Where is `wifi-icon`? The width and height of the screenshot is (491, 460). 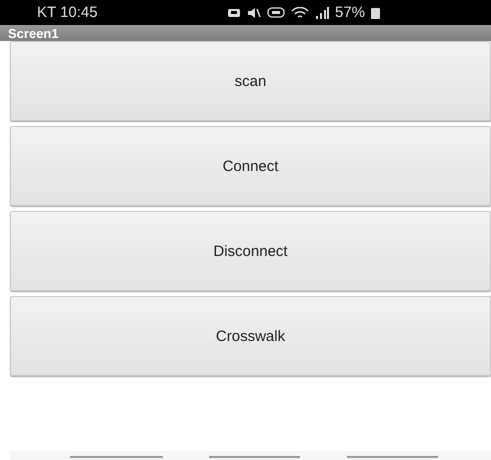 wifi-icon is located at coordinates (300, 12).